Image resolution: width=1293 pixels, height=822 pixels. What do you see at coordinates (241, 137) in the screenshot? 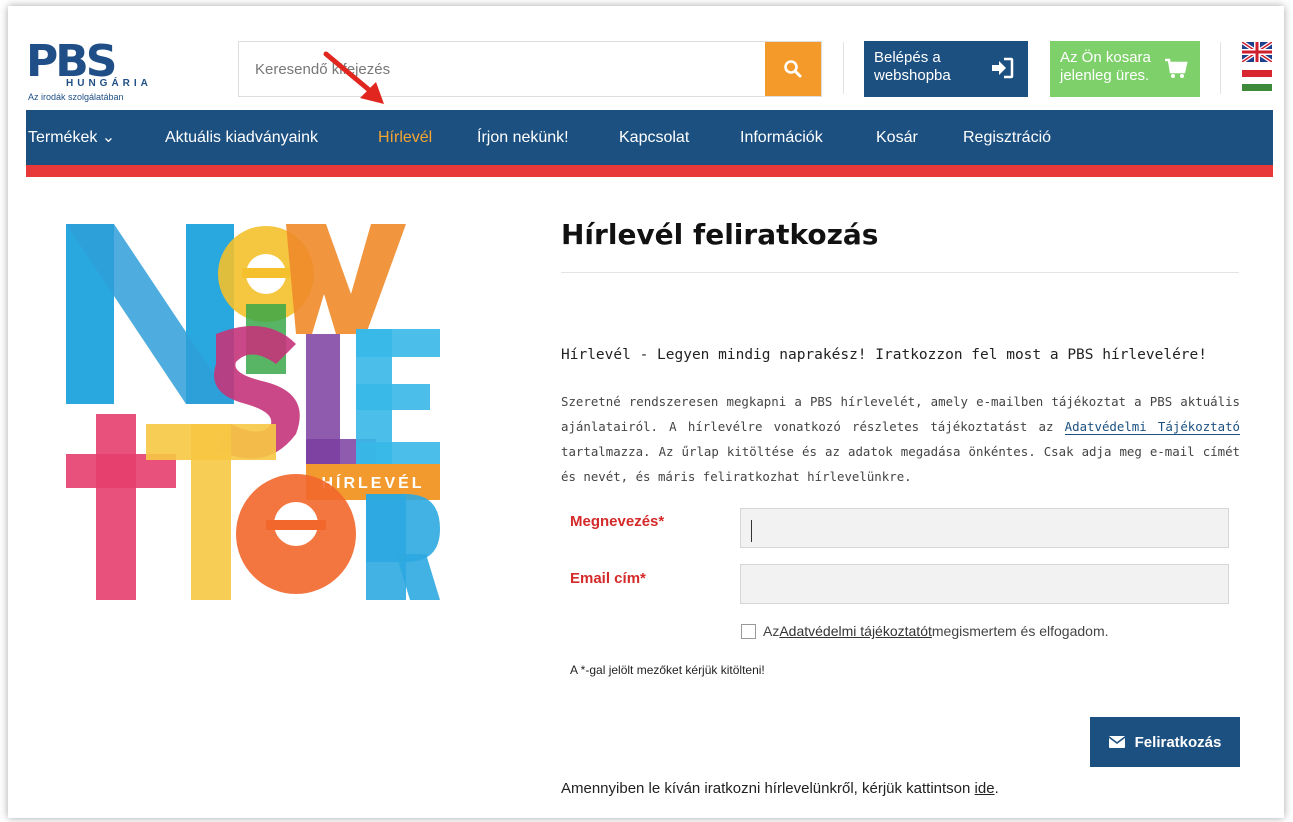
I see `nav-item-kiadvanyok: Aktuális kiadványaink` at bounding box center [241, 137].